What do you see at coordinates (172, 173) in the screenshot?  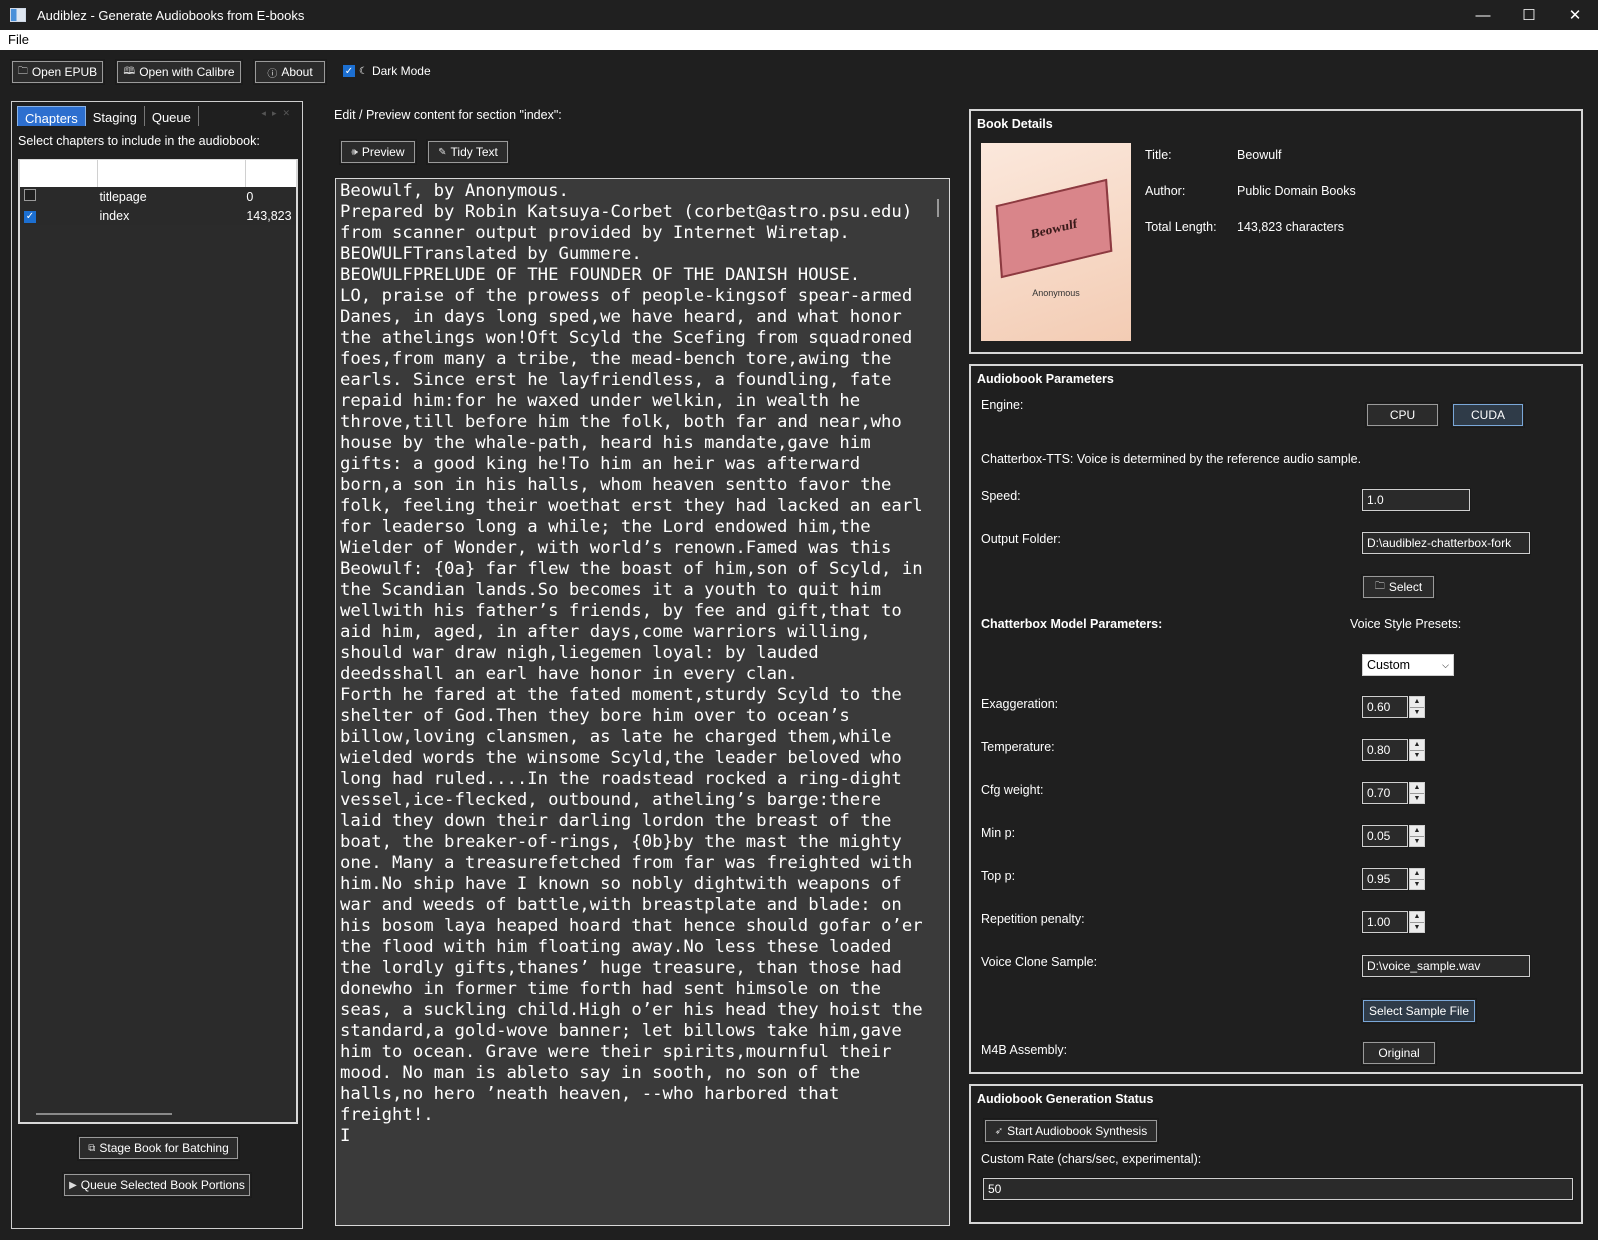 I see `column-header-name` at bounding box center [172, 173].